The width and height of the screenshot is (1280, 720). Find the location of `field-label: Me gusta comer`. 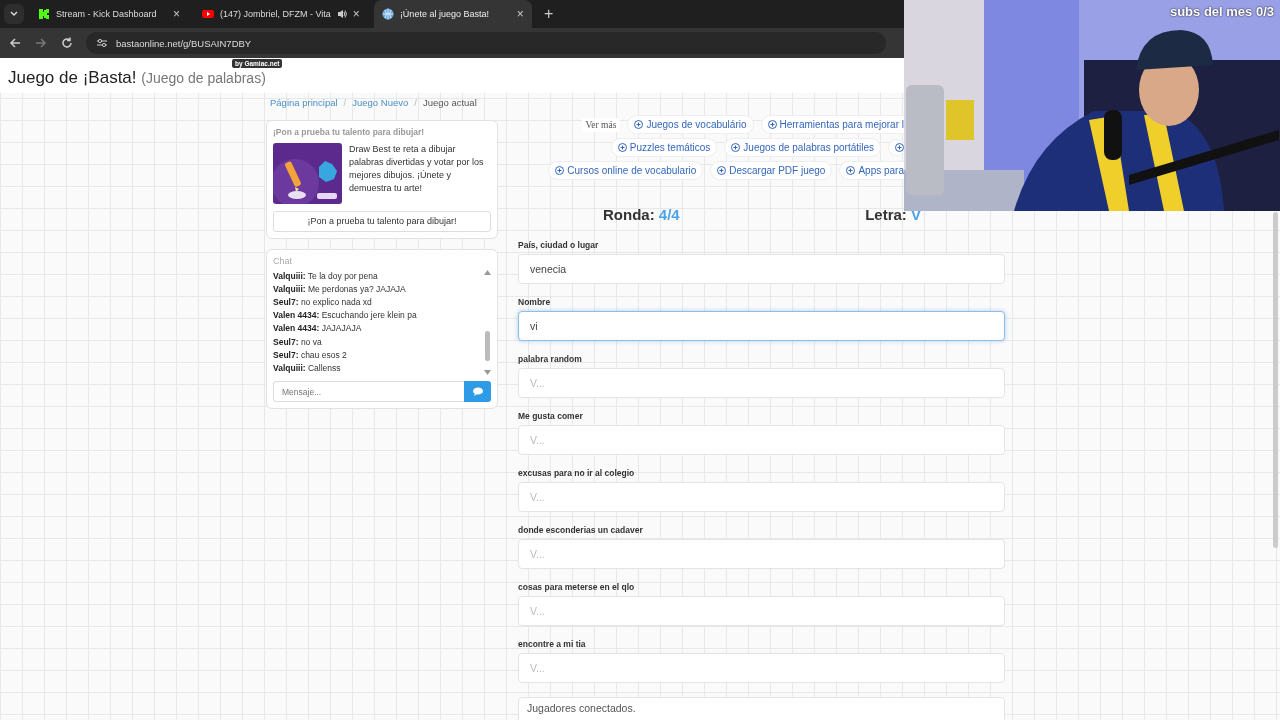

field-label: Me gusta comer is located at coordinates (551, 417).